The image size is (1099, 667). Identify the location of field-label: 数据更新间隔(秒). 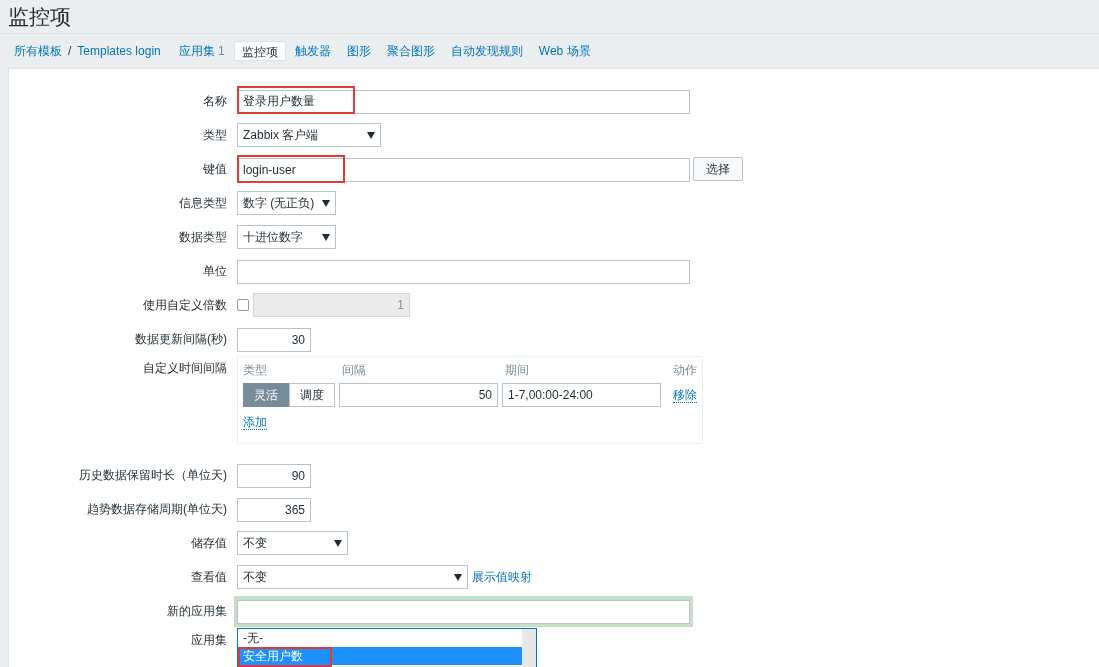
(181, 339).